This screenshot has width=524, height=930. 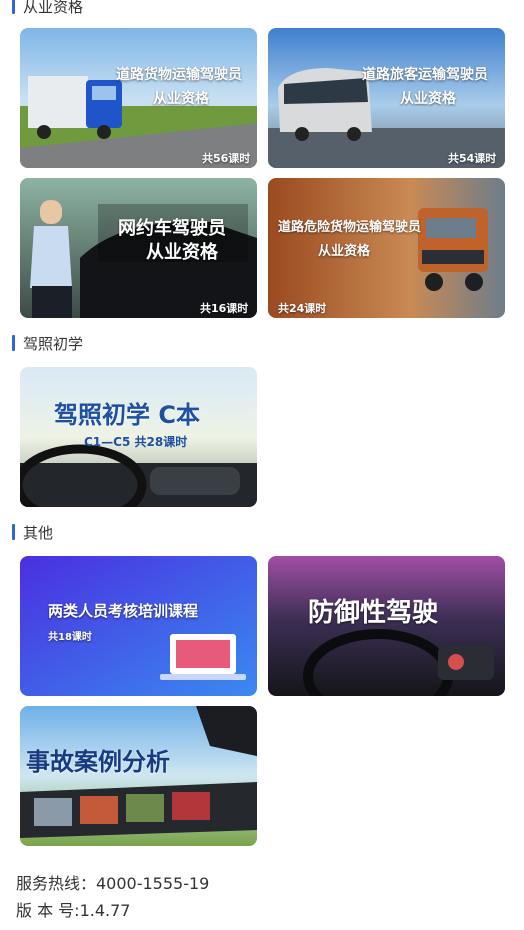 I want to click on course-hours: 共18课时, so click(x=70, y=637).